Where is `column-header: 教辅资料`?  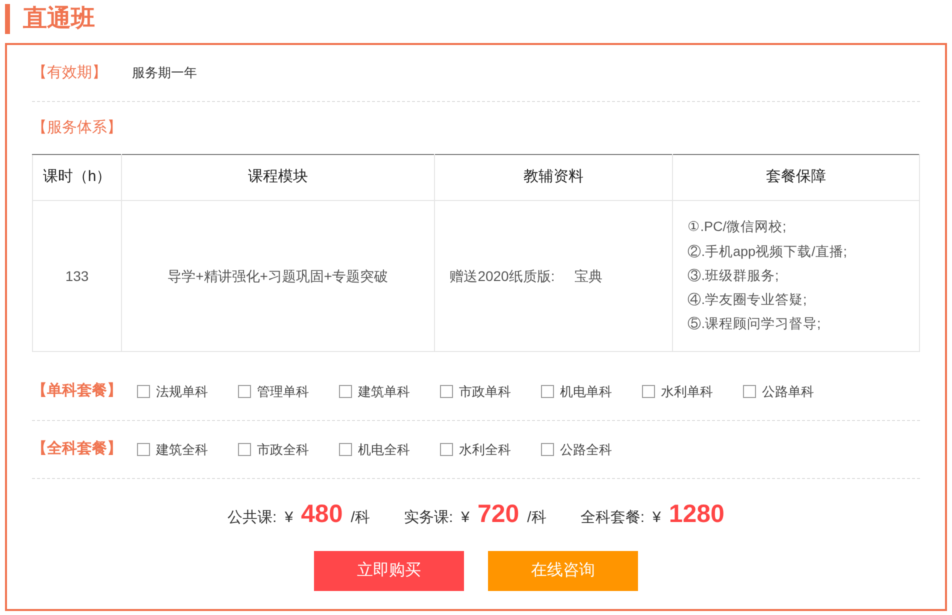 column-header: 教辅资料 is located at coordinates (553, 177).